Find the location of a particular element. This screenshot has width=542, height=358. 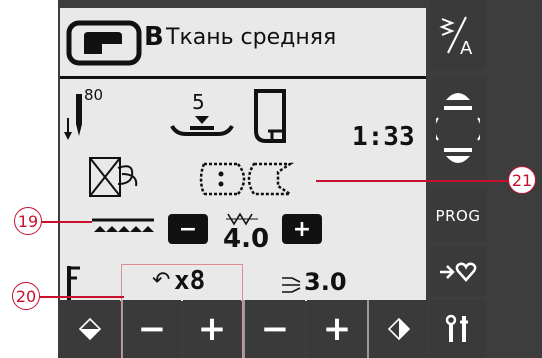

stitch-number: 1:33 is located at coordinates (383, 137).